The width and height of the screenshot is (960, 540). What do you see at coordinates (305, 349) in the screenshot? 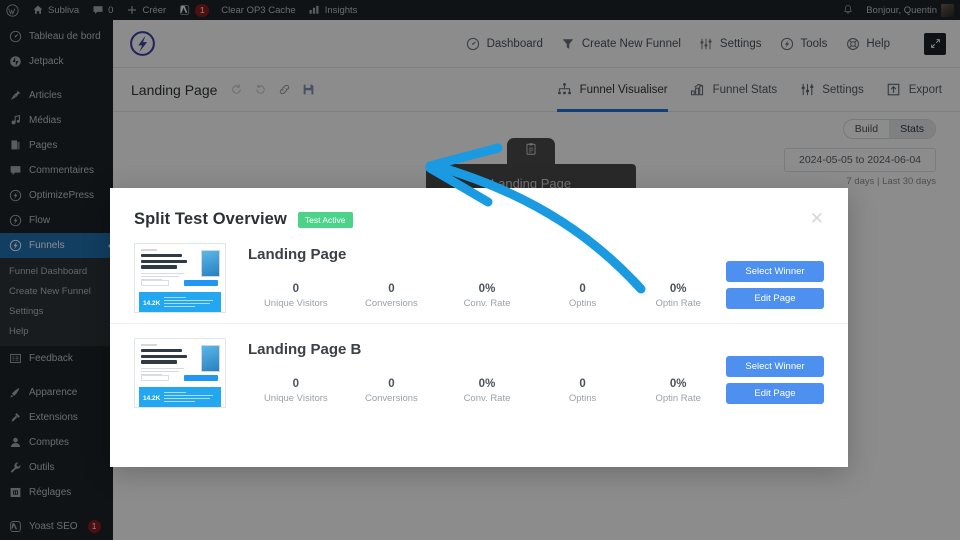
I see `variant-name: Landing Page B` at bounding box center [305, 349].